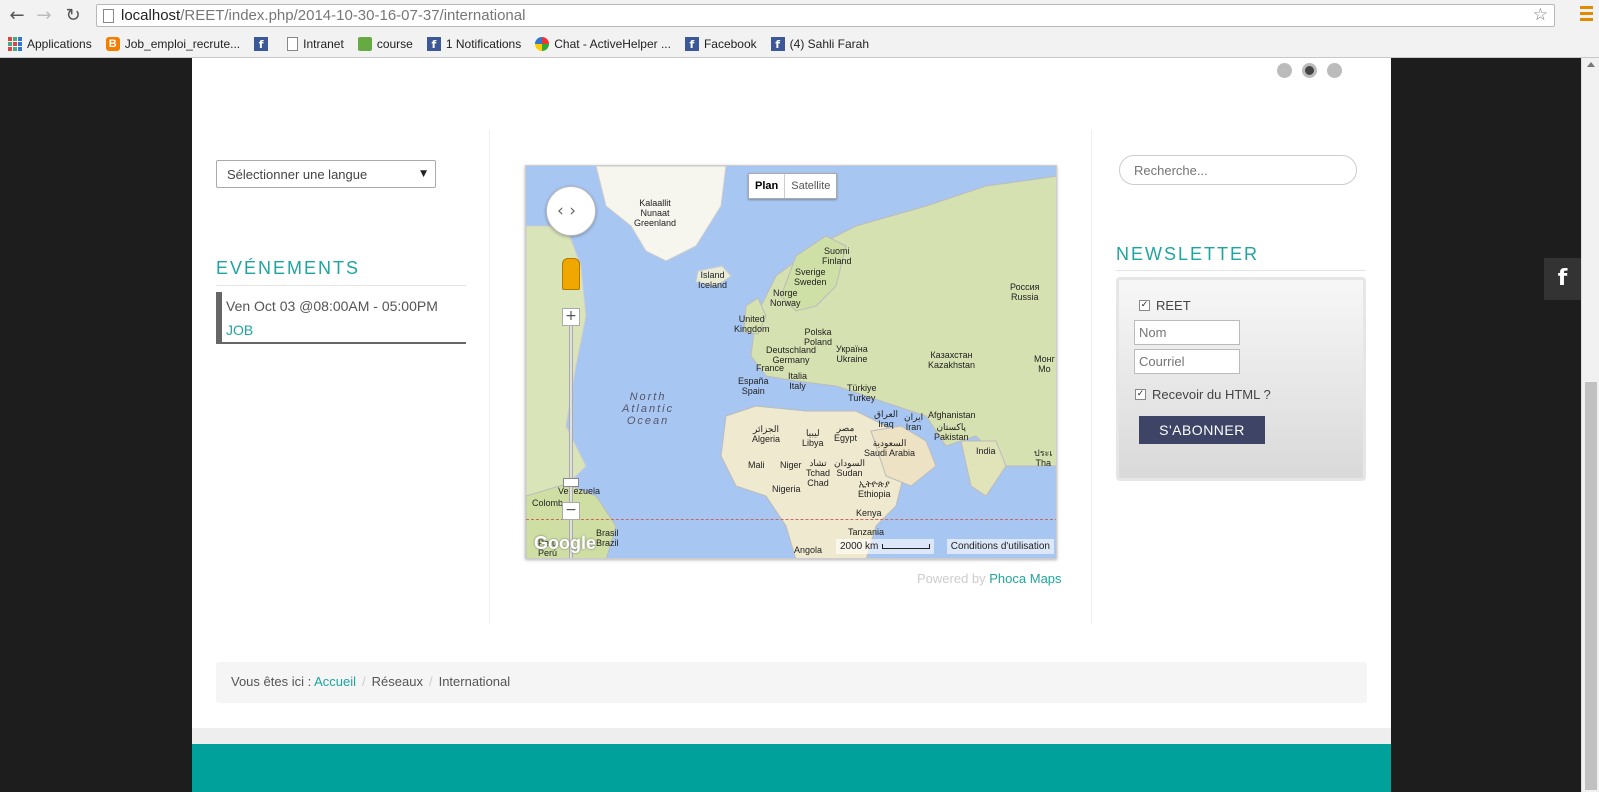  Describe the element at coordinates (288, 268) in the screenshot. I see `events-title: EVÉNEMENTS` at that location.